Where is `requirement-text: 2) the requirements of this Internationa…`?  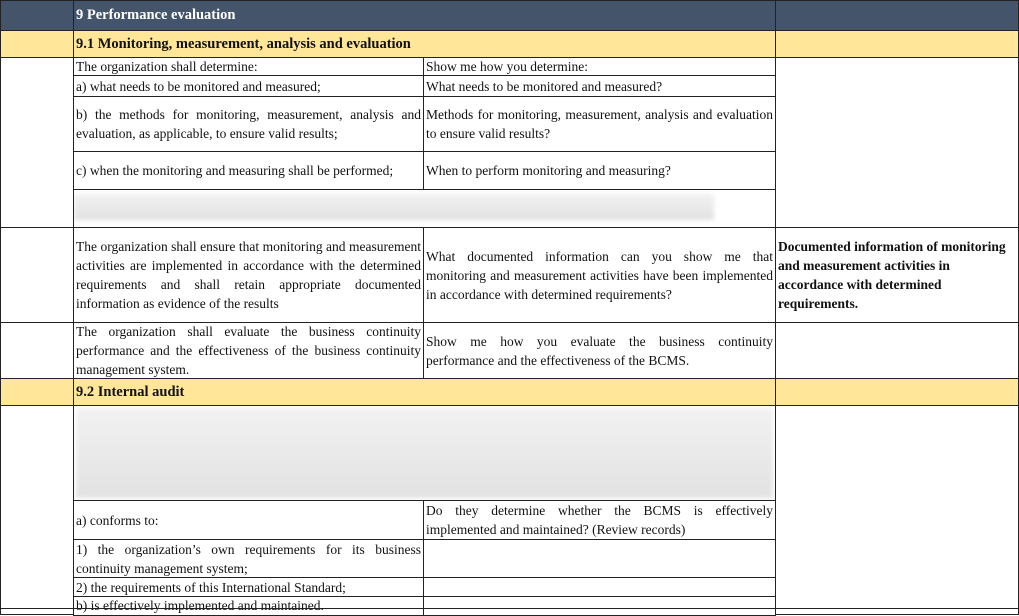
requirement-text: 2) the requirements of this Internationa… is located at coordinates (211, 587).